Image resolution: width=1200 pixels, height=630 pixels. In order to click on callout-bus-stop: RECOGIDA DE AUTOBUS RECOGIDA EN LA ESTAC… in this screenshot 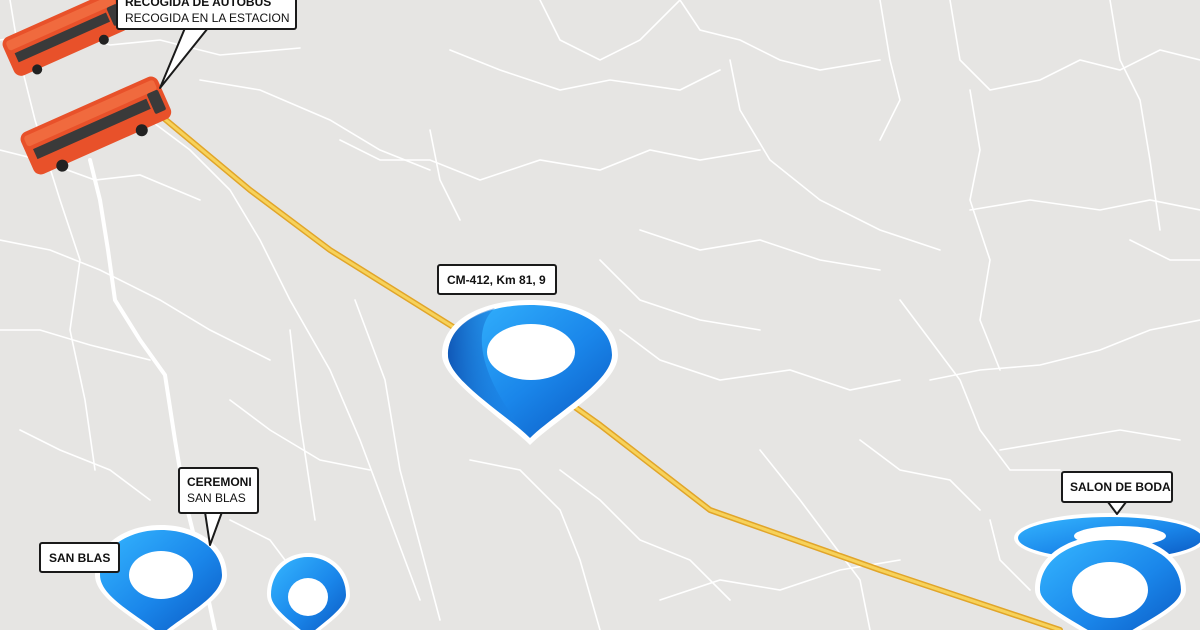, I will do `click(206, 15)`.